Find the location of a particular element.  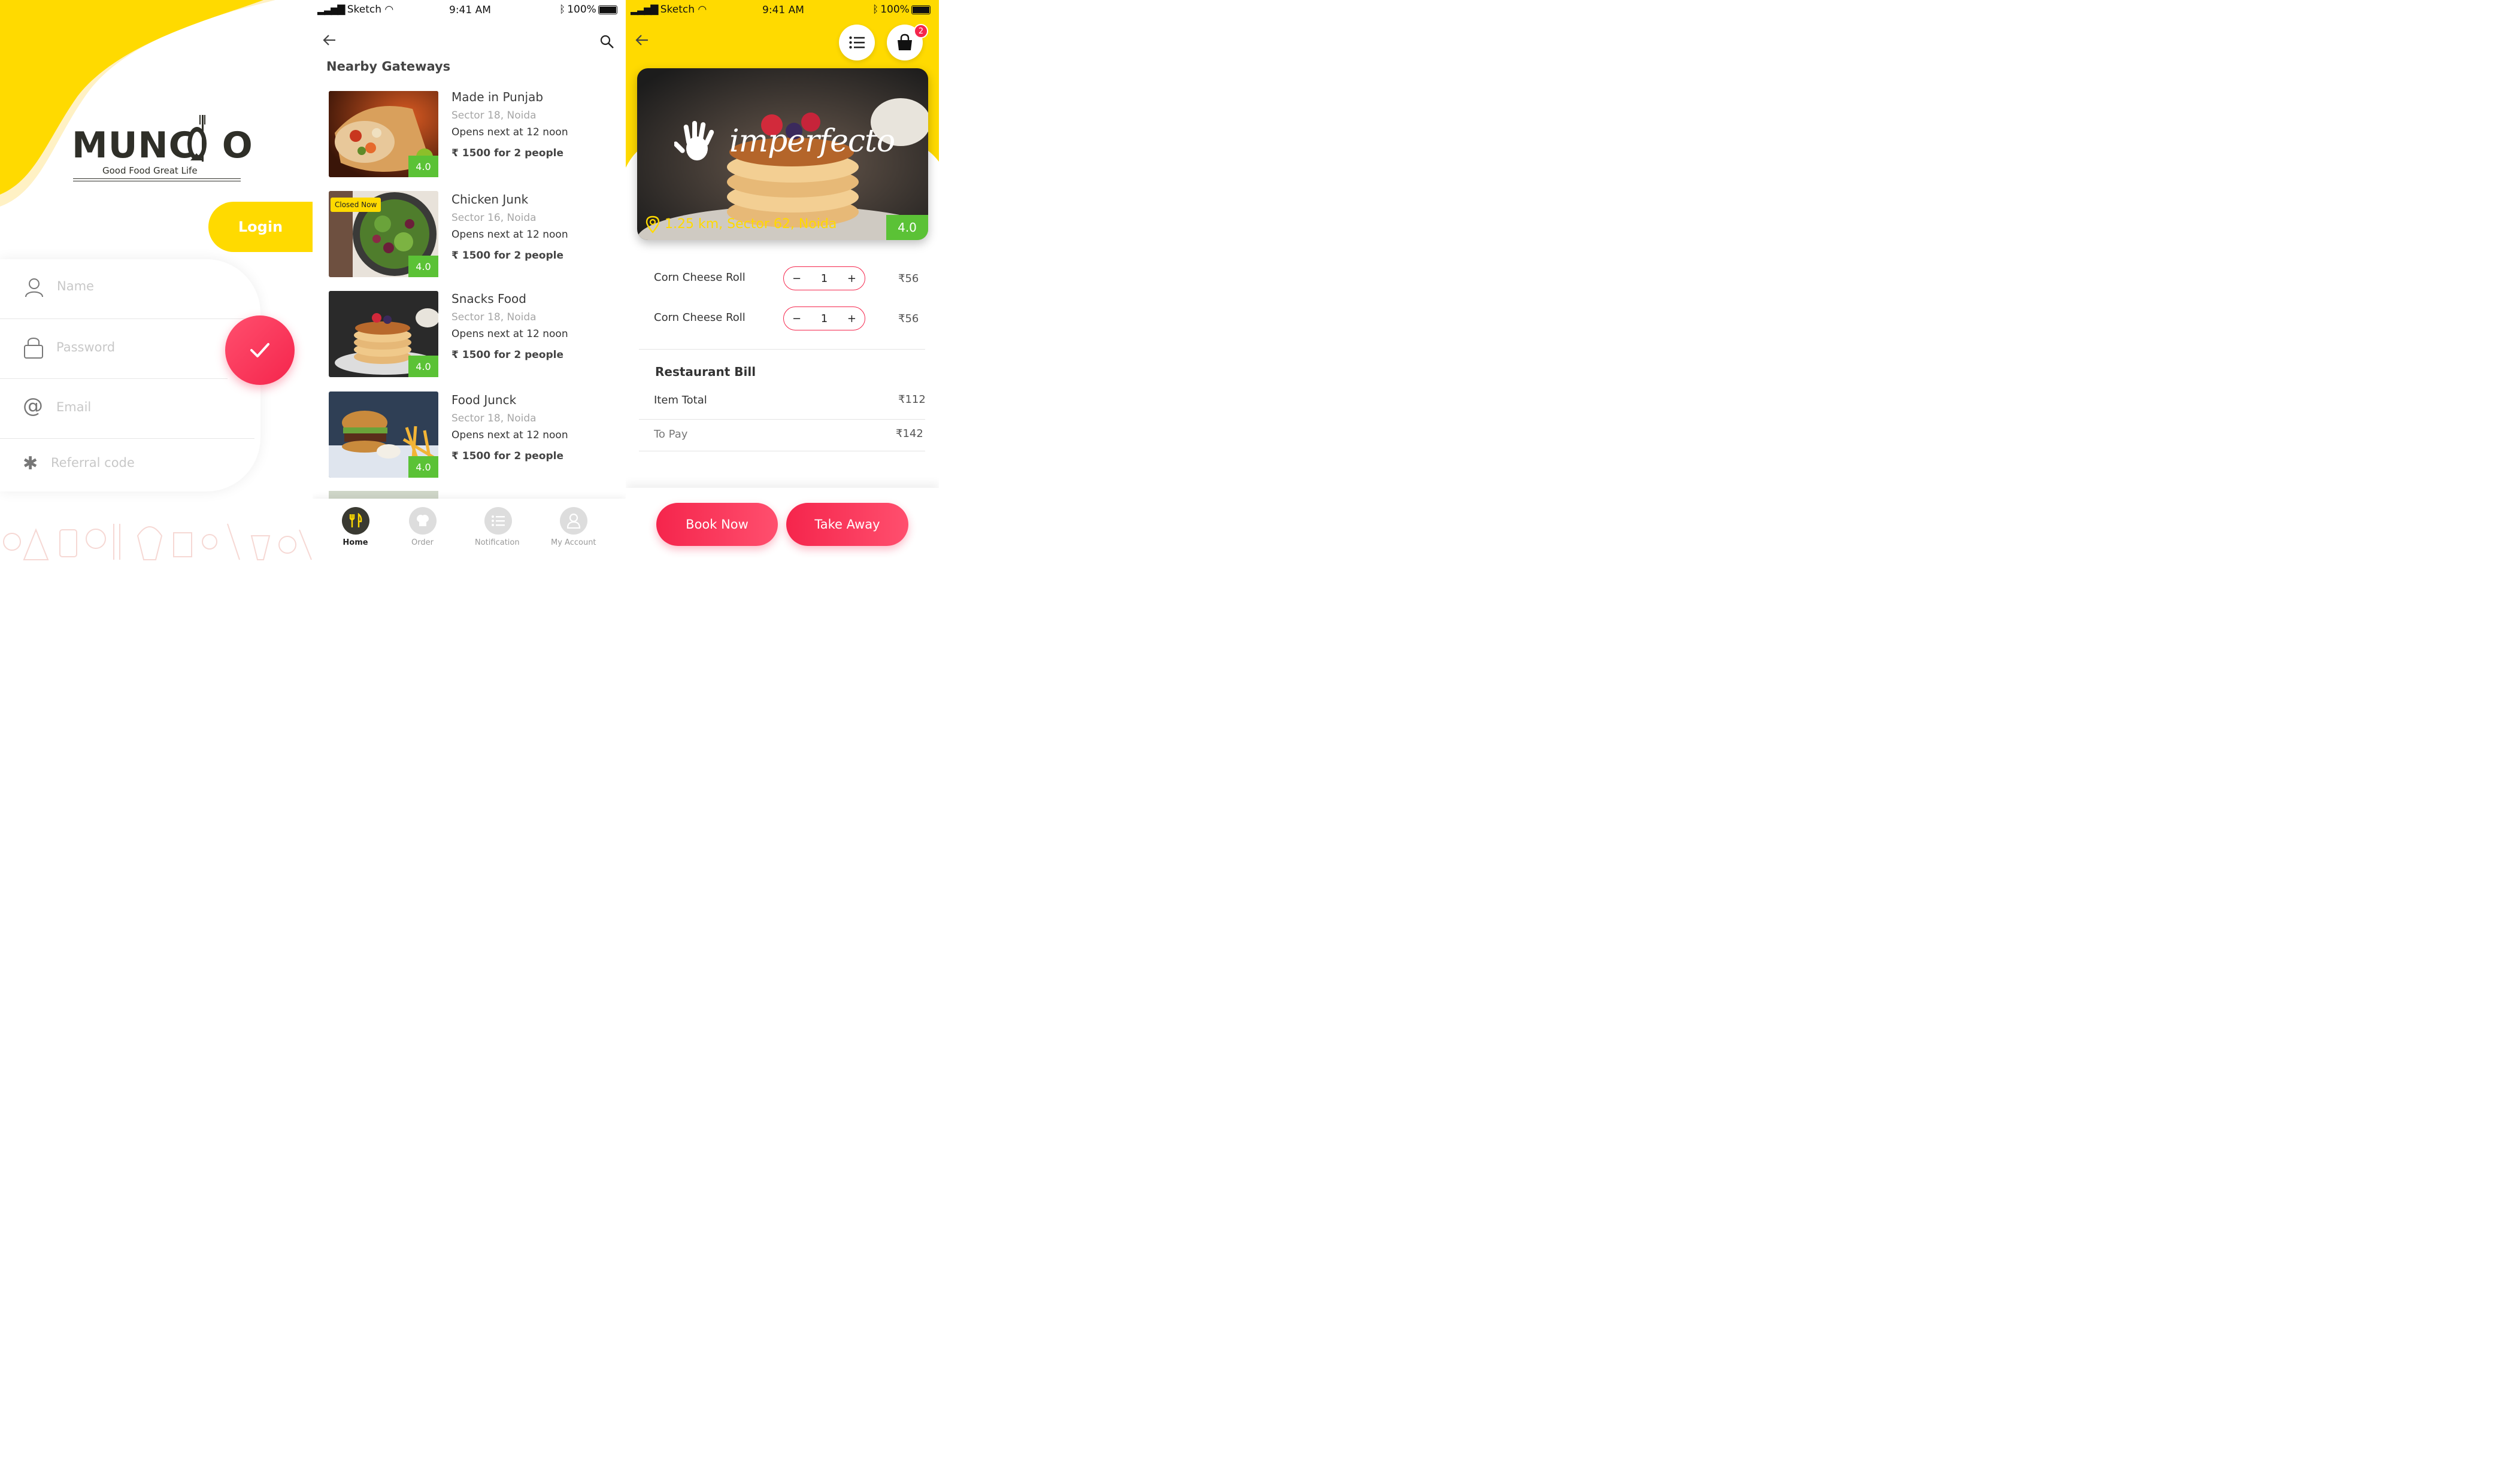

tab-notification: Notification is located at coordinates (497, 527).